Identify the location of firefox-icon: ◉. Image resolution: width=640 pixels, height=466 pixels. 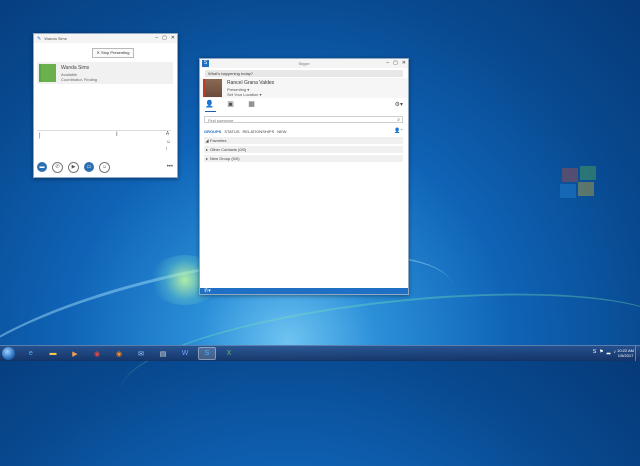
(119, 353).